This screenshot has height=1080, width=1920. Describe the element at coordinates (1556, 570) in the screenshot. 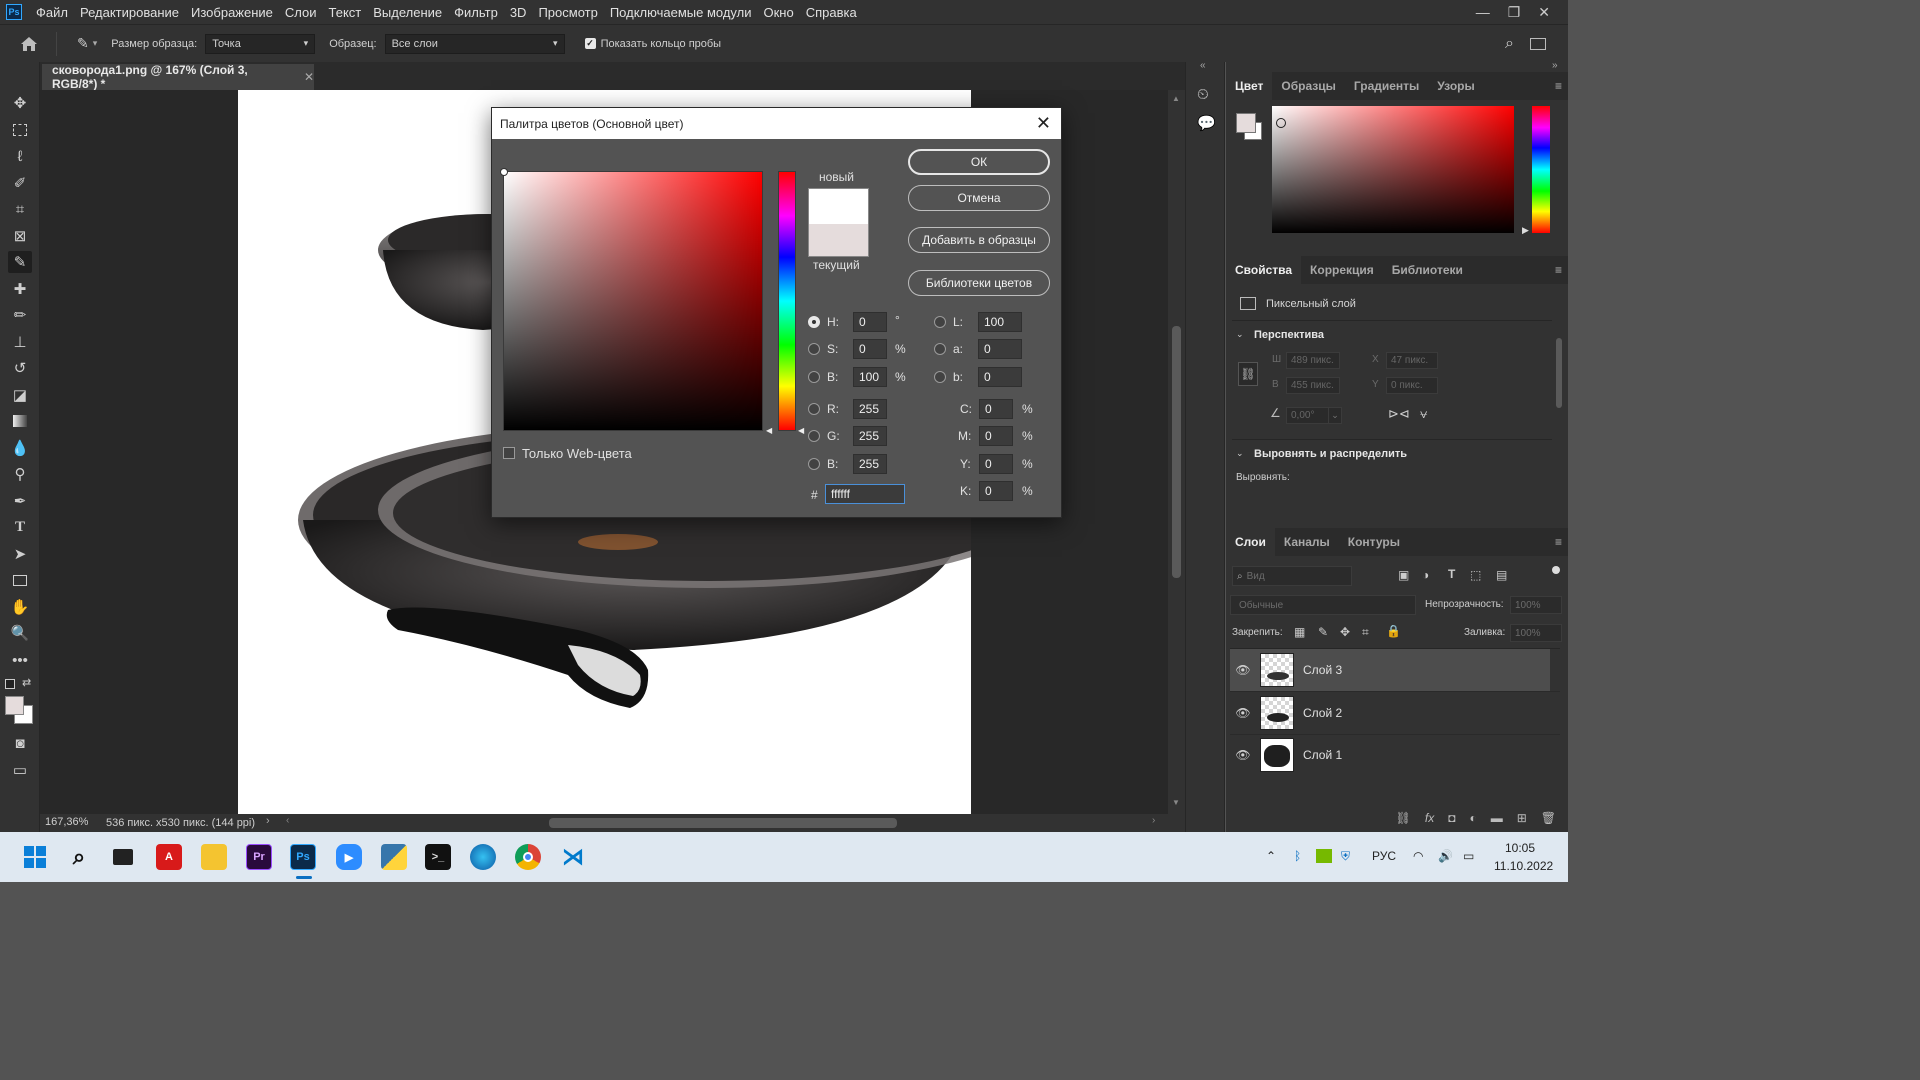

I see `filter-toggle-icon` at that location.